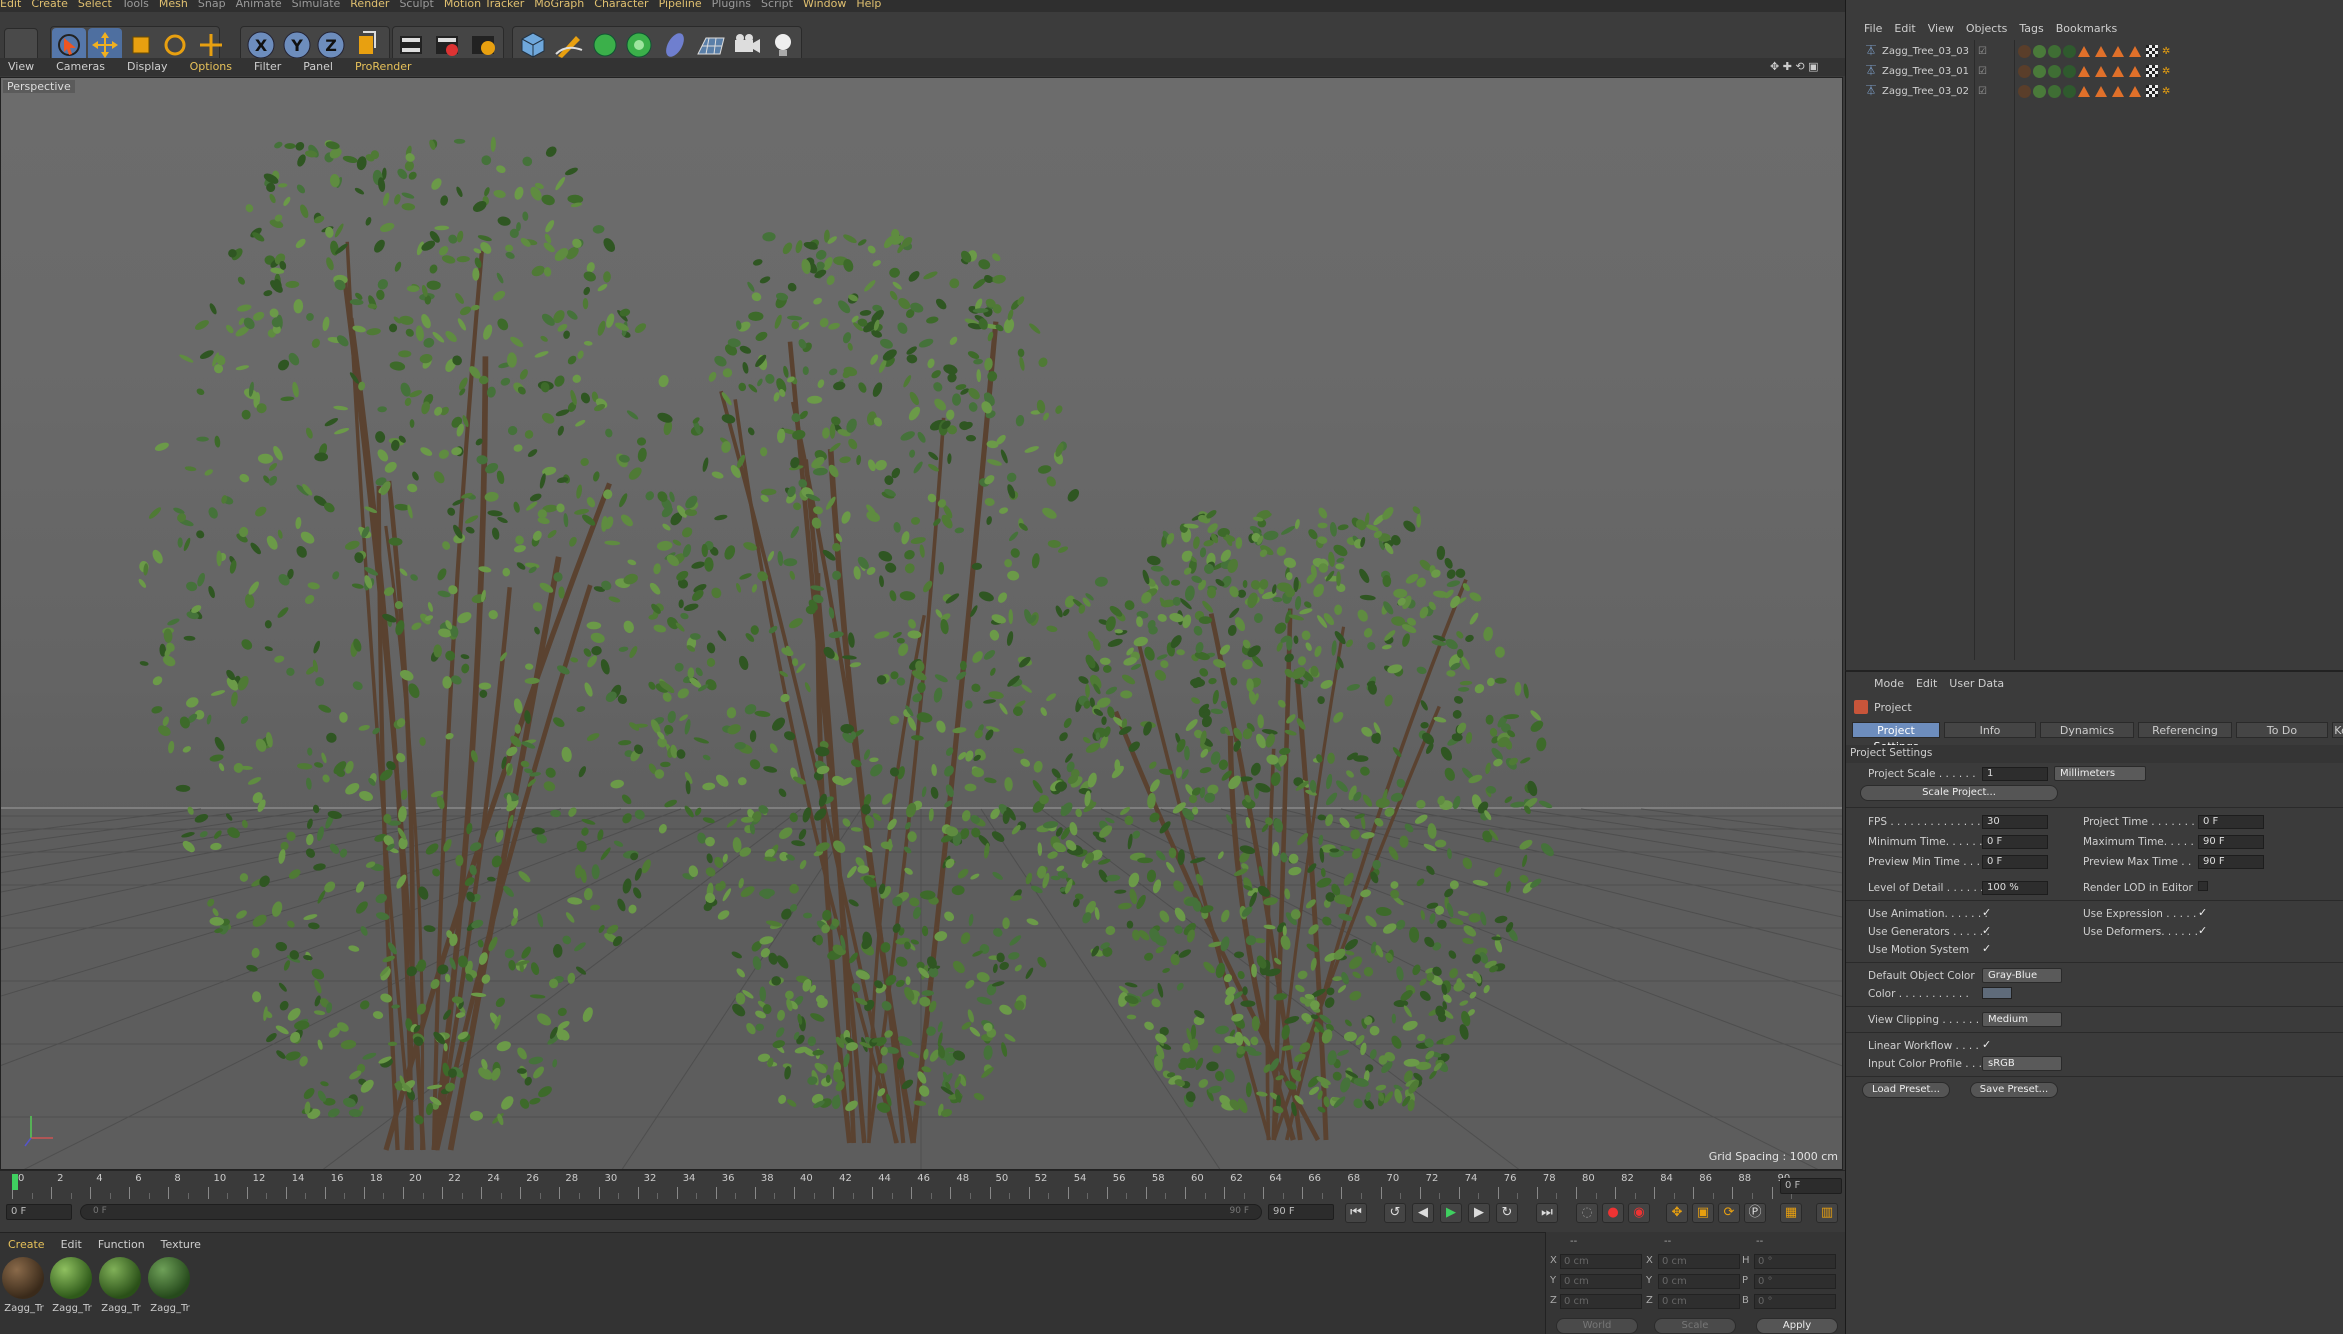  I want to click on cloner-icon, so click(639, 45).